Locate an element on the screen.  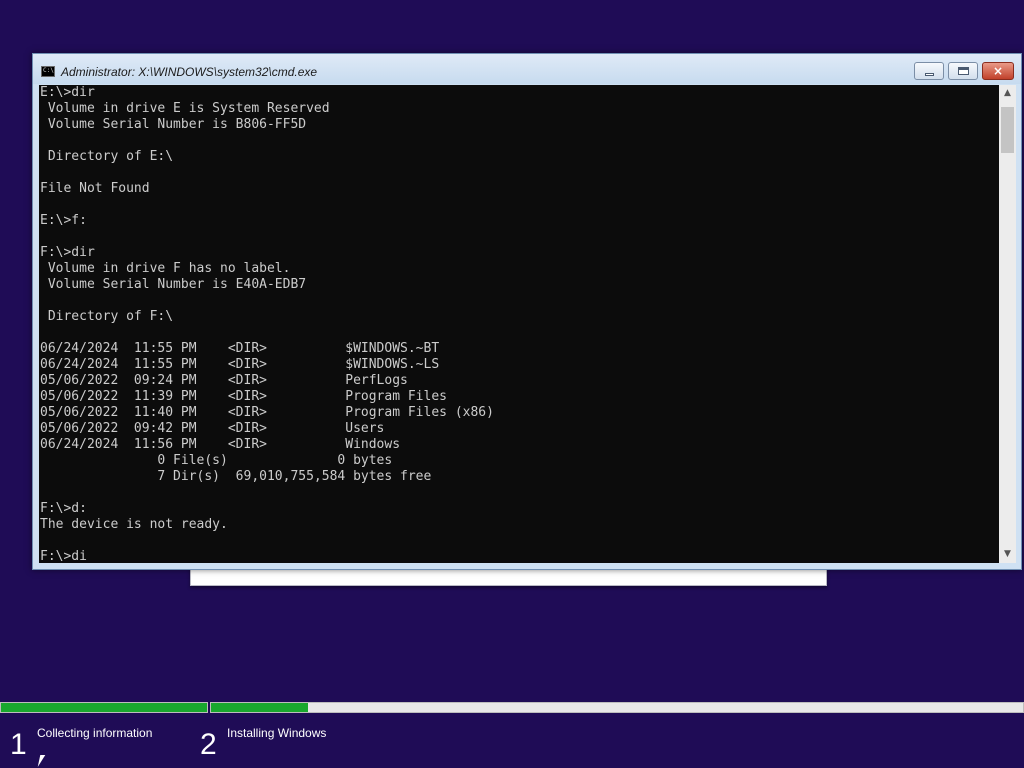
minimize-button is located at coordinates (929, 71).